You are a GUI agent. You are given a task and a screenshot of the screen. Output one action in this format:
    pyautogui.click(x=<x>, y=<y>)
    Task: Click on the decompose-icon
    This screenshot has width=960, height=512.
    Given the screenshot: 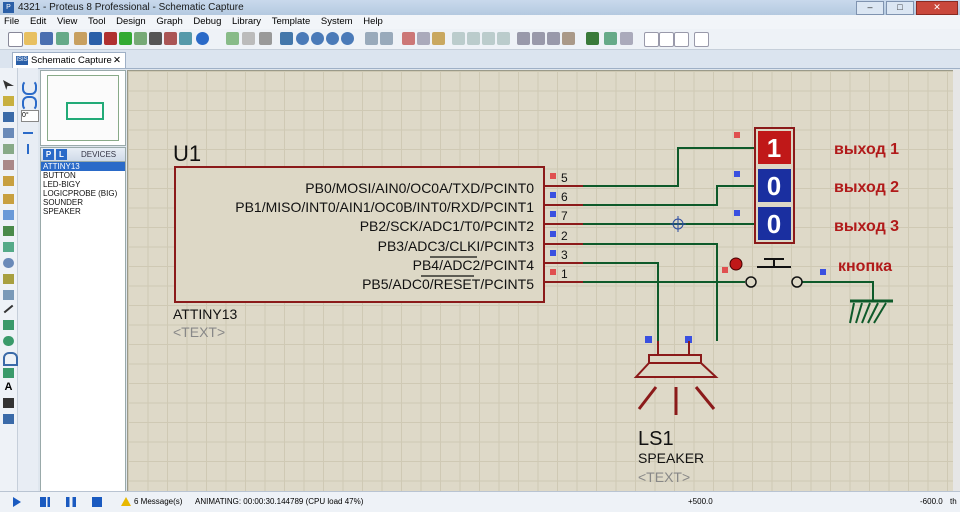 What is the action you would take?
    pyautogui.click(x=568, y=38)
    